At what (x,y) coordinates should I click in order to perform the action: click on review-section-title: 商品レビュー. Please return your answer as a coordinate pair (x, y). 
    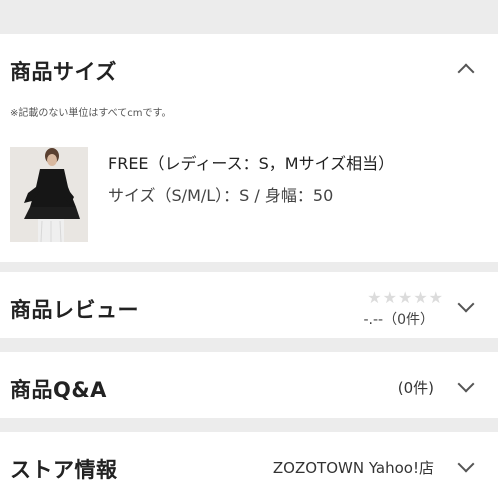
    Looking at the image, I should click on (74, 310).